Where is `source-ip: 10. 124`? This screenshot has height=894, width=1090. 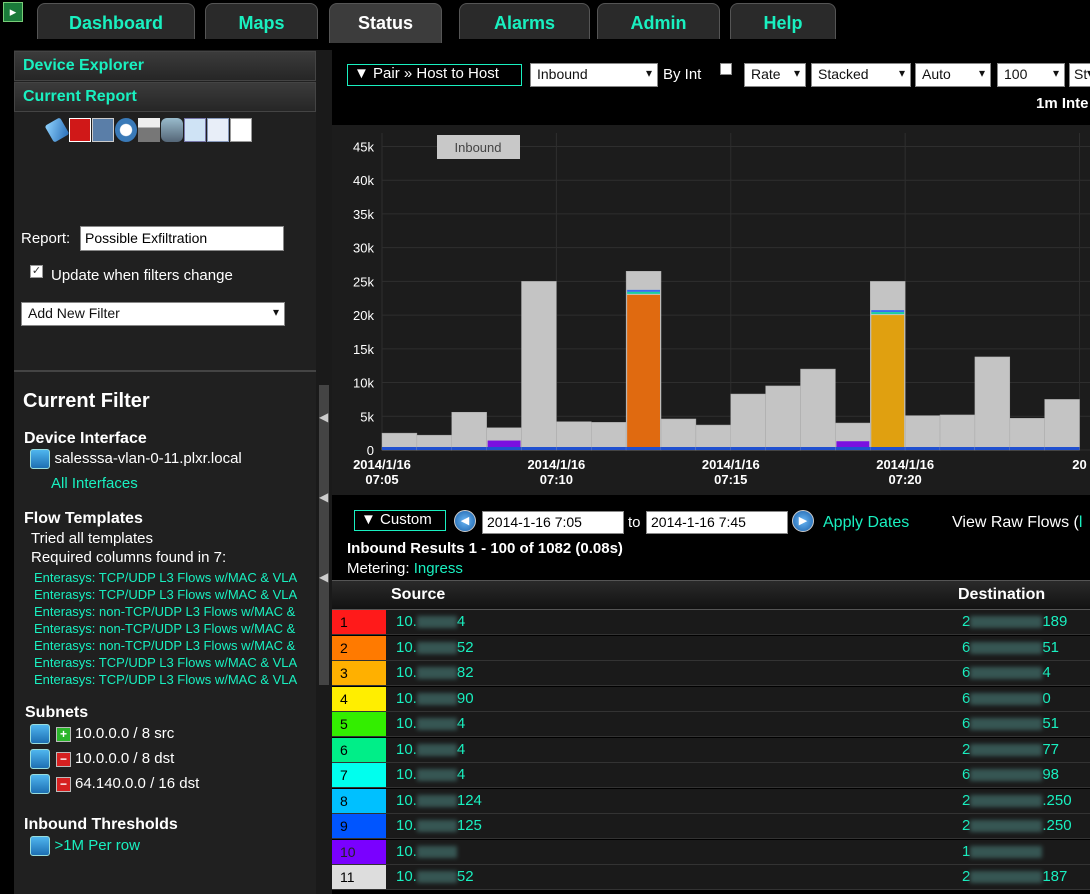
source-ip: 10. 124 is located at coordinates (439, 801).